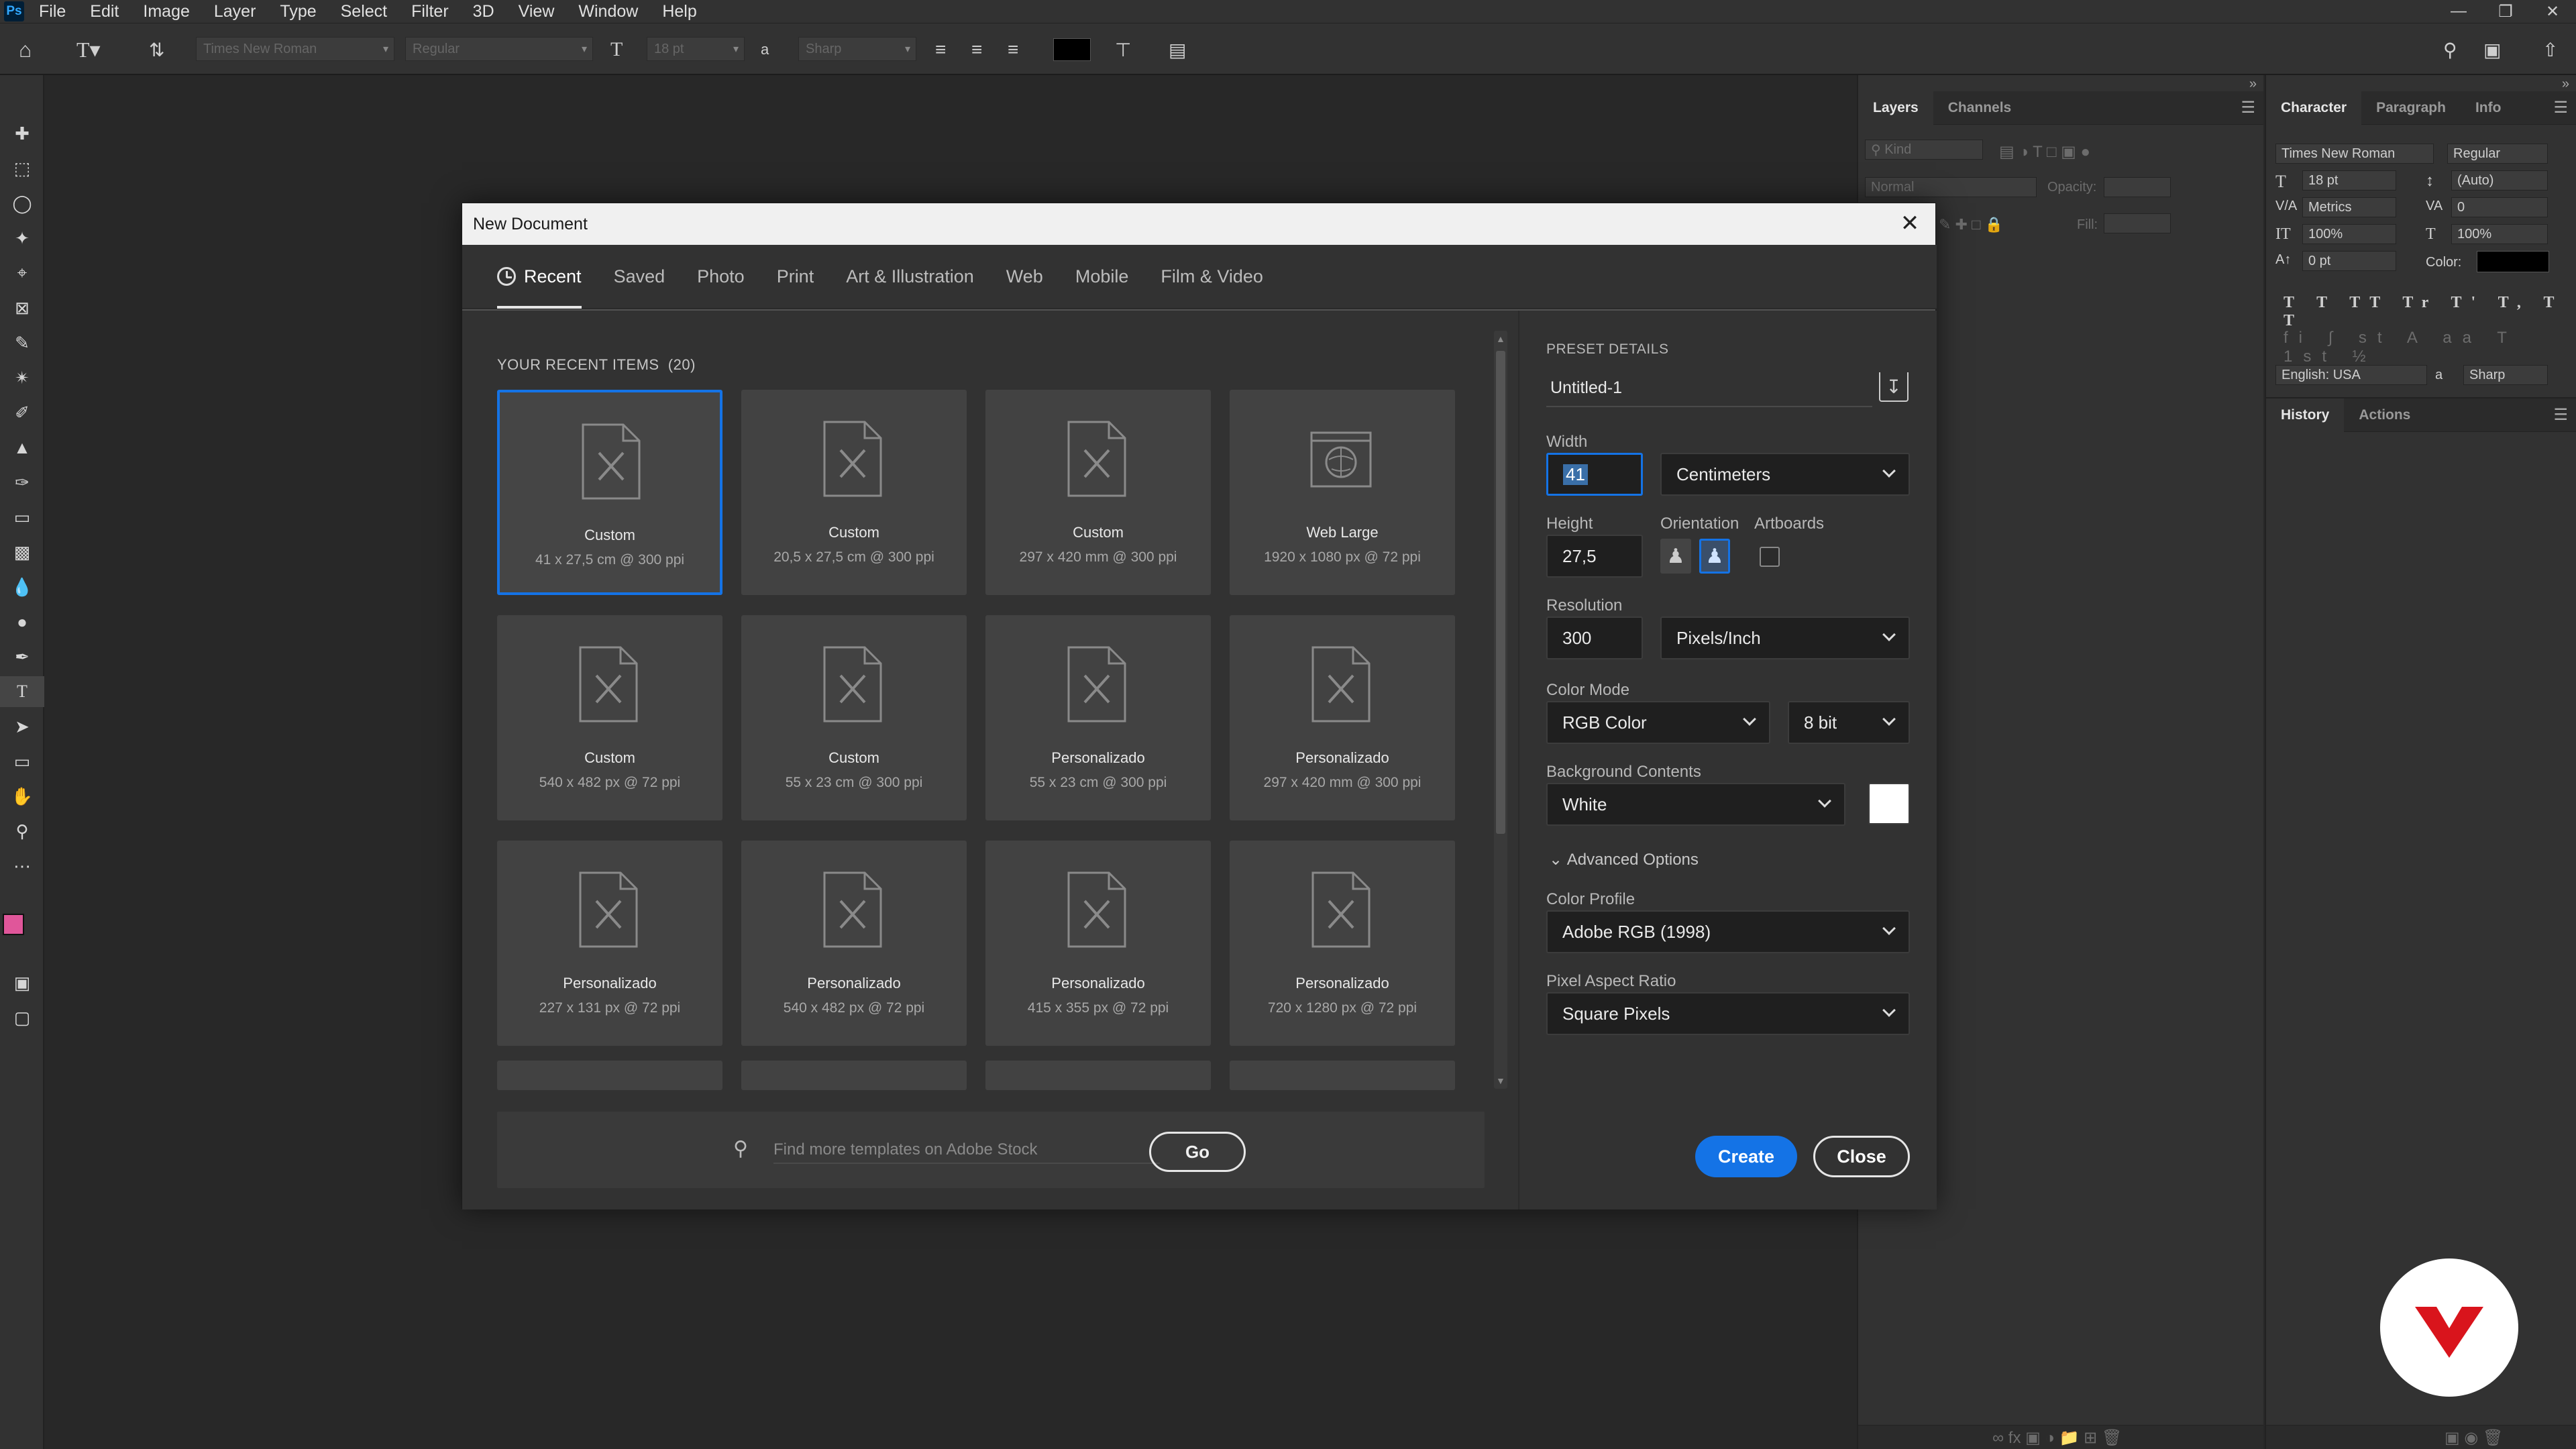 Image resolution: width=2576 pixels, height=1449 pixels. Describe the element at coordinates (22, 307) in the screenshot. I see `frame-tool-icon: ⊠` at that location.